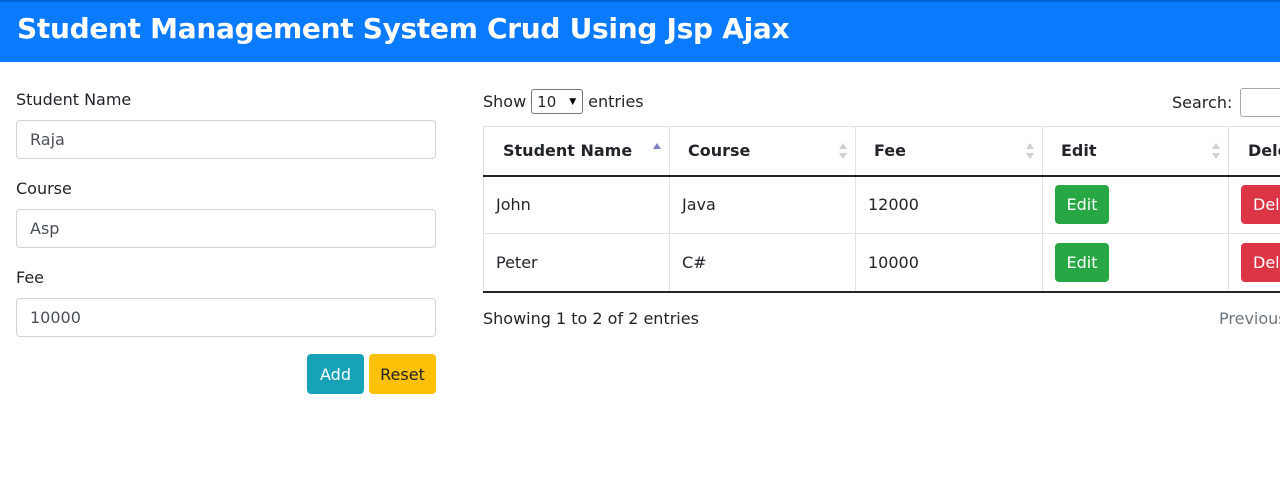  I want to click on entries-select: 10 ▼, so click(557, 101).